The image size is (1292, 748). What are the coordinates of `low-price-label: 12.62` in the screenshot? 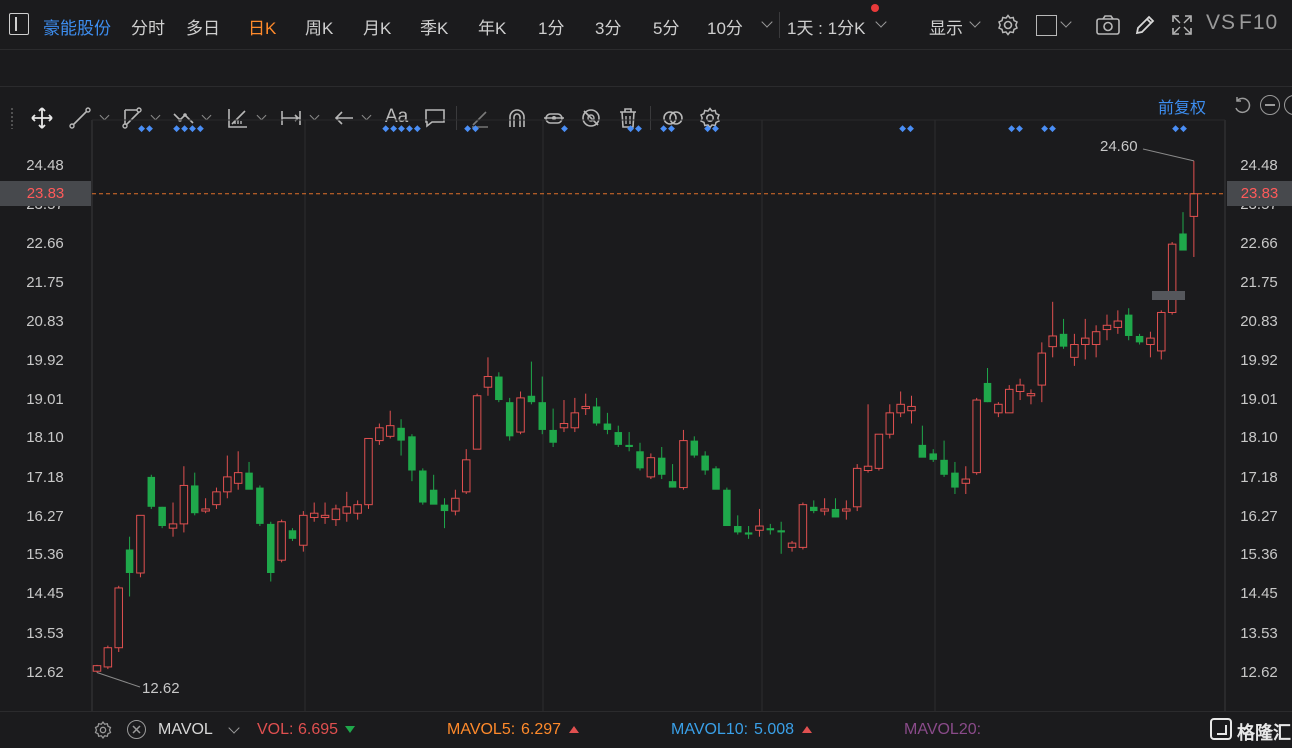 It's located at (161, 688).